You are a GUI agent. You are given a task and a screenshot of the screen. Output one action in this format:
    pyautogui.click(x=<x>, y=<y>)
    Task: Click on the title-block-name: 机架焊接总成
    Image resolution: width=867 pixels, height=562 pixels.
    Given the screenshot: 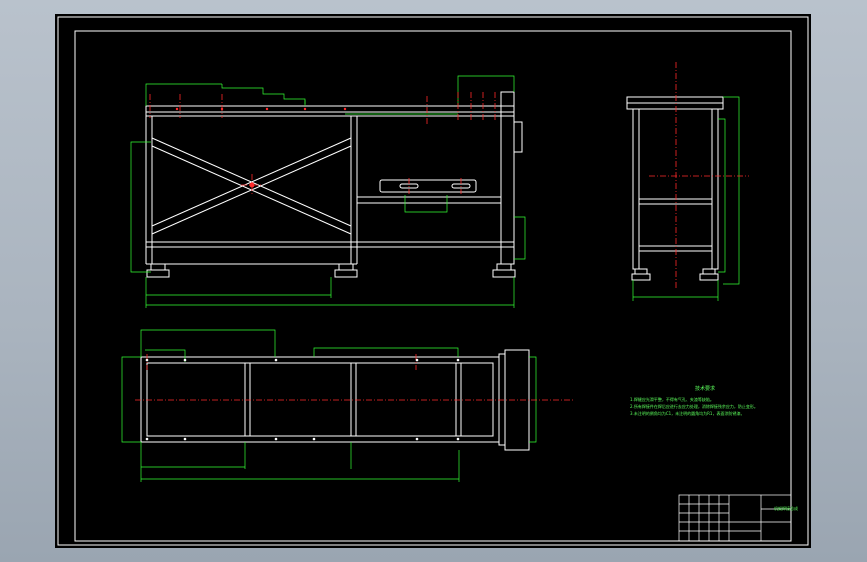 What is the action you would take?
    pyautogui.click(x=786, y=508)
    